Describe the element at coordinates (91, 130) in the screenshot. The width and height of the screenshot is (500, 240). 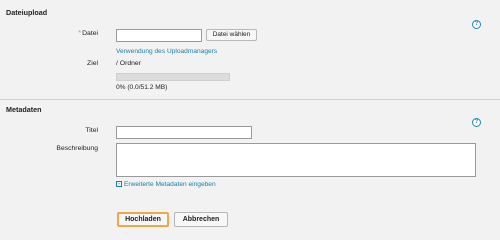
I see `title-label: Titel` at that location.